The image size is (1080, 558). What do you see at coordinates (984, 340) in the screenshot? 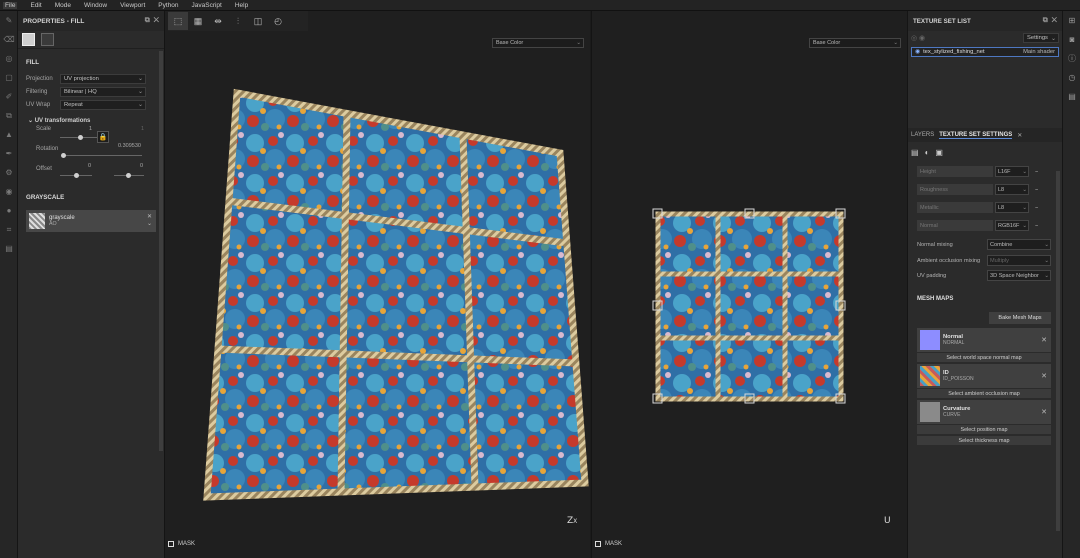
I see `mesh-map-normal: Normal NORMAL ✕` at bounding box center [984, 340].